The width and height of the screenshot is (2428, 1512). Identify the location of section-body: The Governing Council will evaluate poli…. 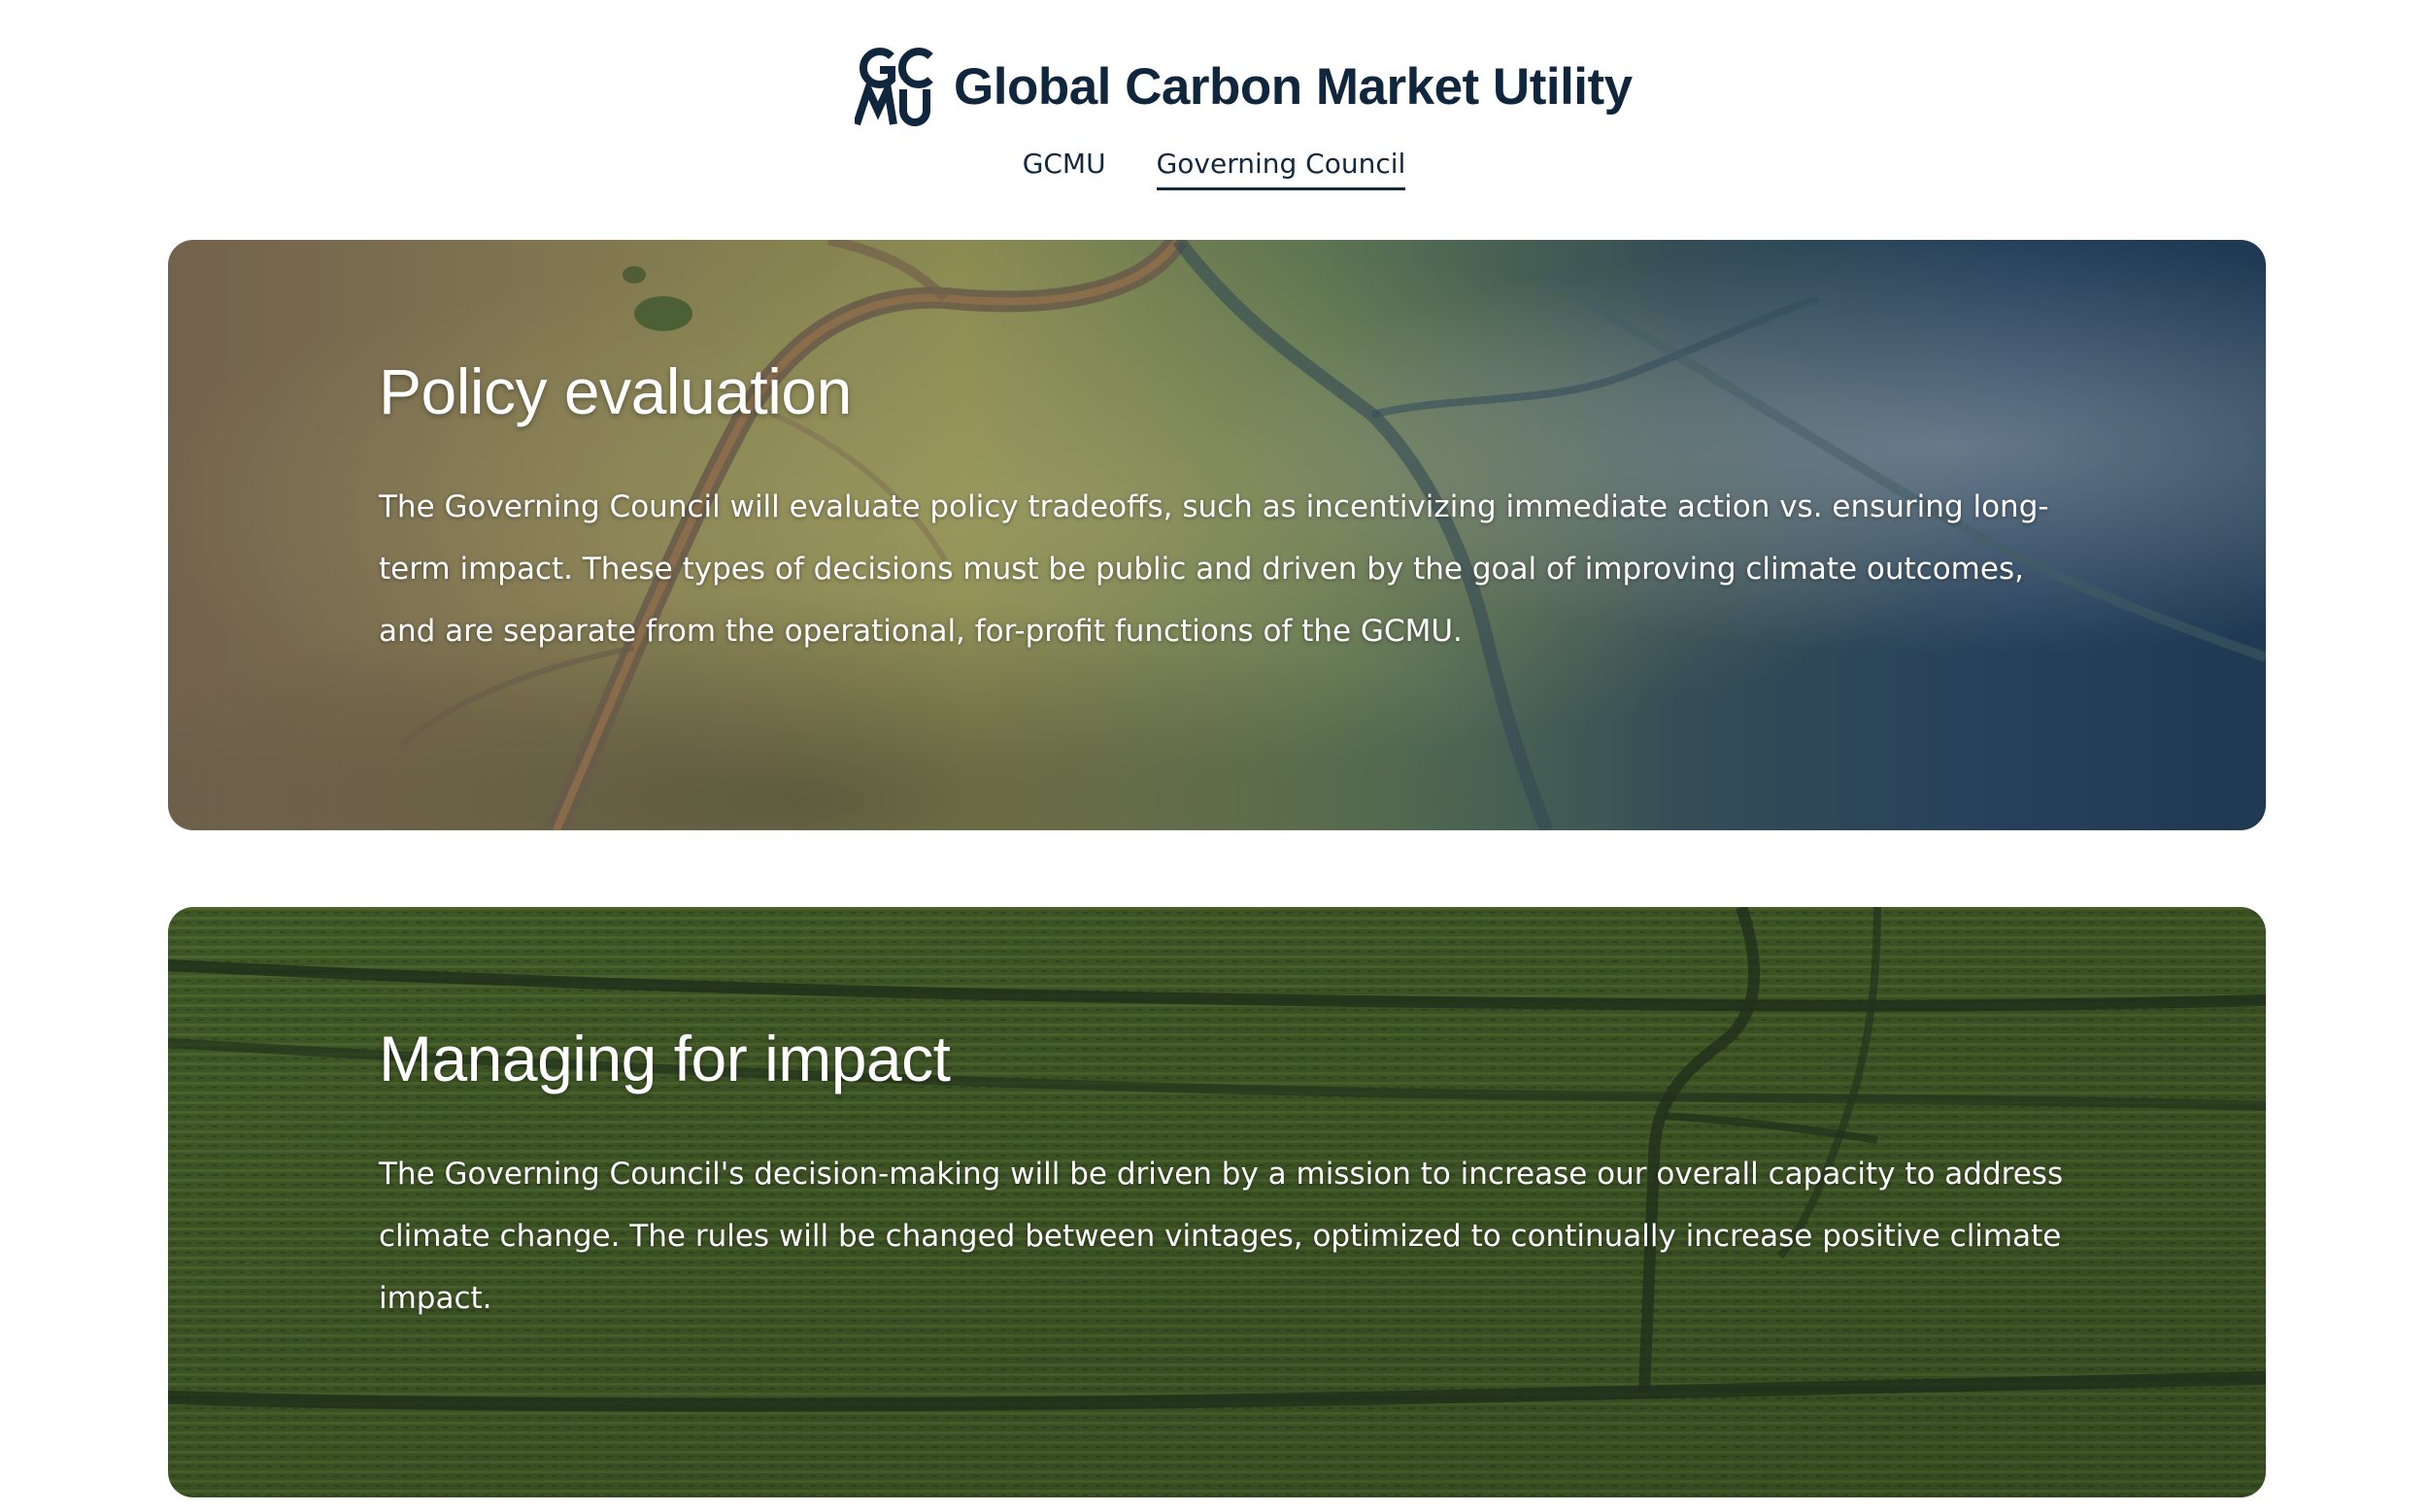
(1214, 568).